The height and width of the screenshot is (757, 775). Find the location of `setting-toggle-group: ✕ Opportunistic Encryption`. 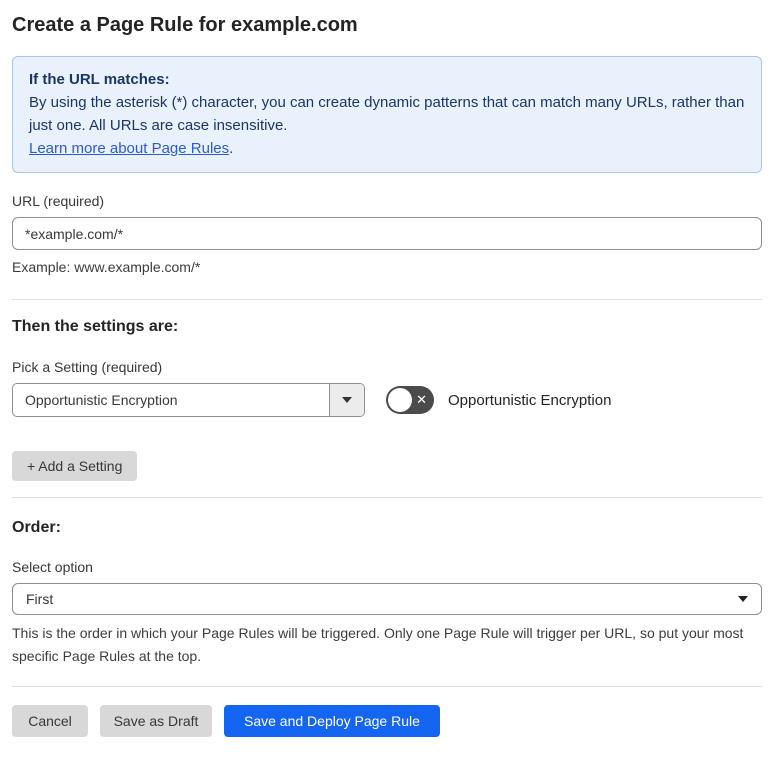

setting-toggle-group: ✕ Opportunistic Encryption is located at coordinates (498, 400).